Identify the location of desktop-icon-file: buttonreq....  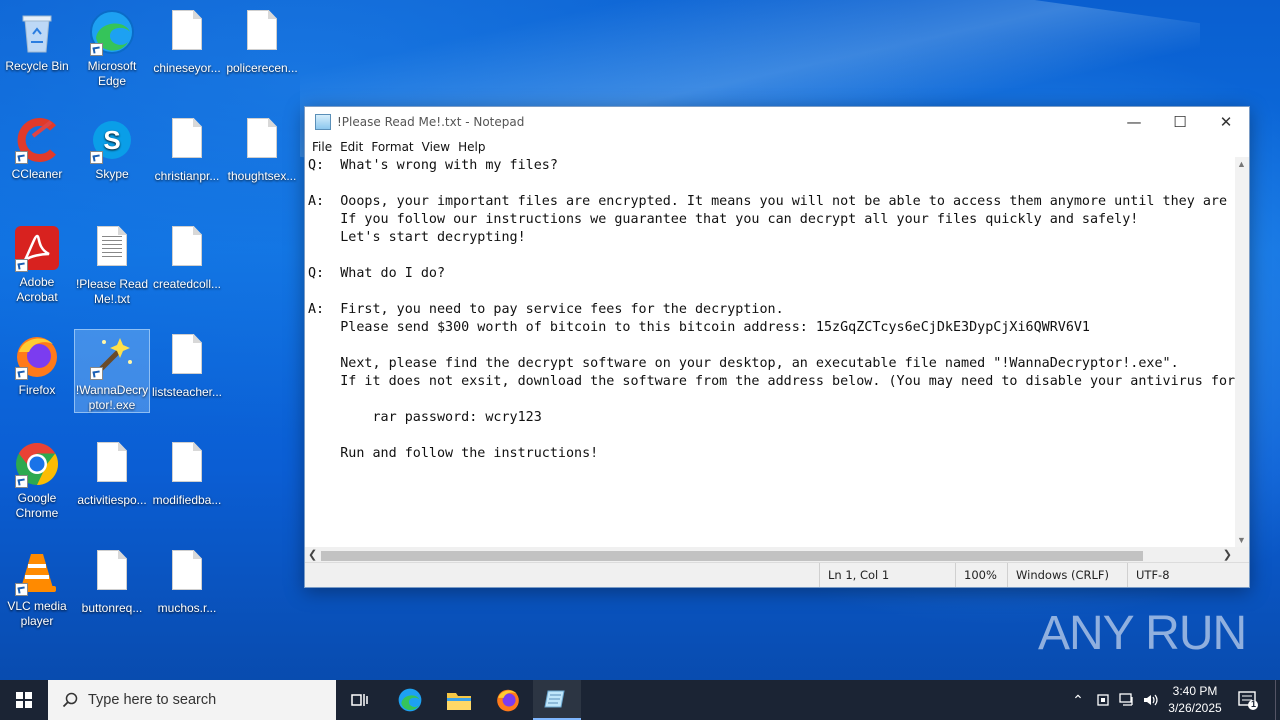
(112, 582).